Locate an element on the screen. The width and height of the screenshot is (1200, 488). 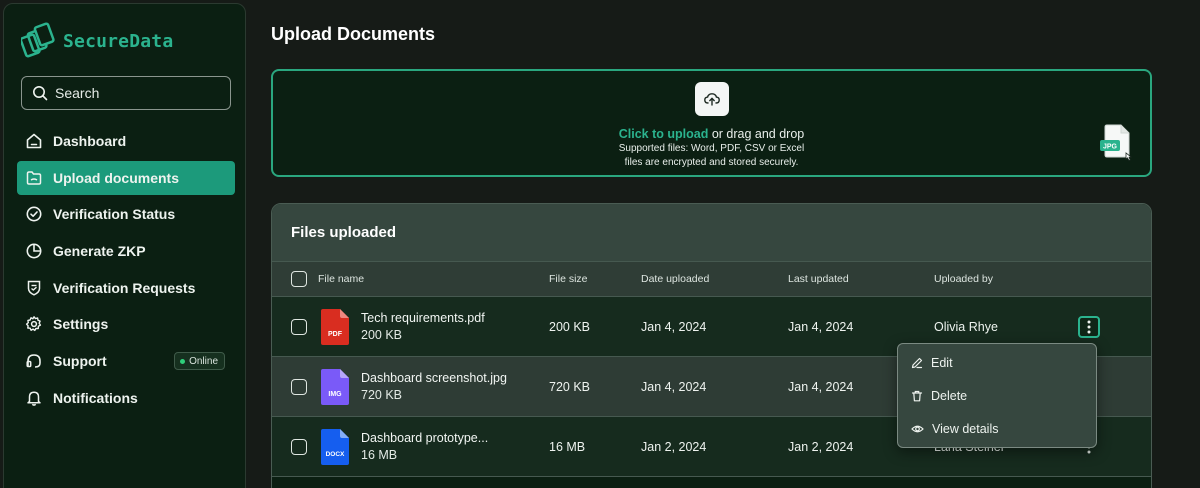
status-badge: Online is located at coordinates (199, 361).